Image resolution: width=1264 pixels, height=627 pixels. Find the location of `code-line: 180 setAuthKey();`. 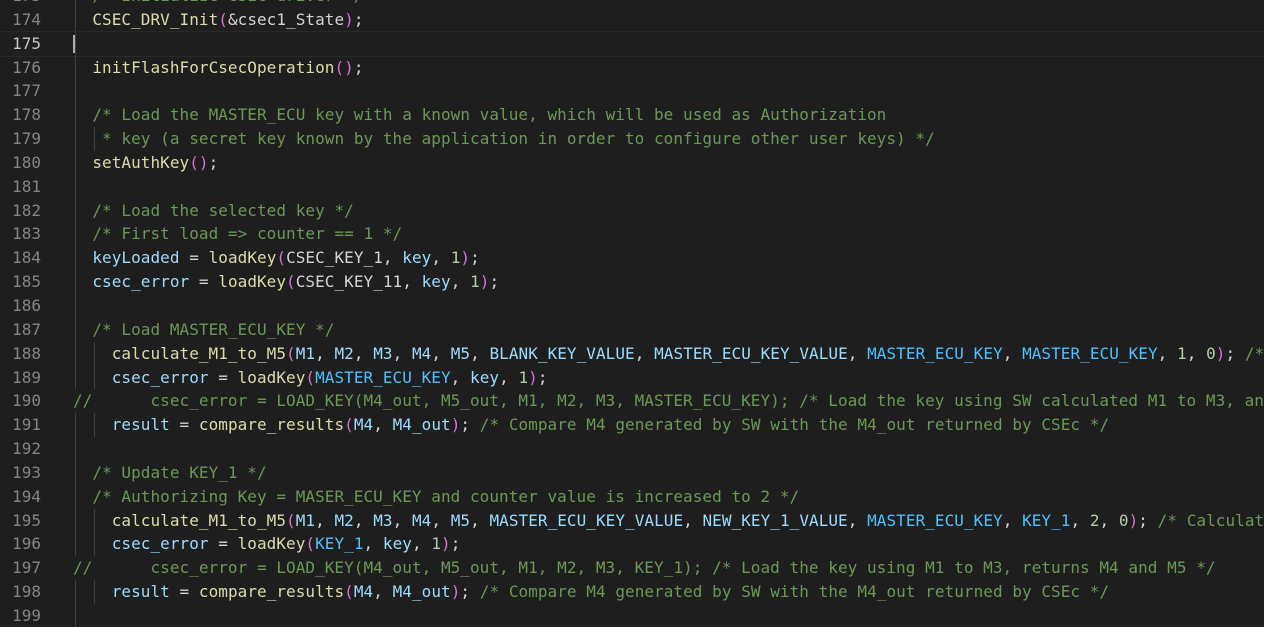

code-line: 180 setAuthKey(); is located at coordinates (632, 162).